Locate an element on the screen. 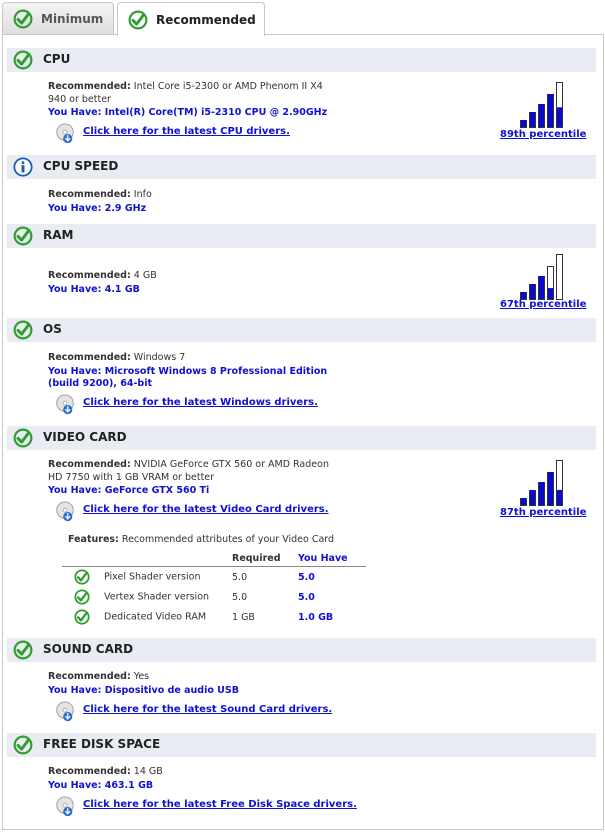 This screenshot has height=832, width=605. cpu-percentile-link: 89th percentile is located at coordinates (543, 134).